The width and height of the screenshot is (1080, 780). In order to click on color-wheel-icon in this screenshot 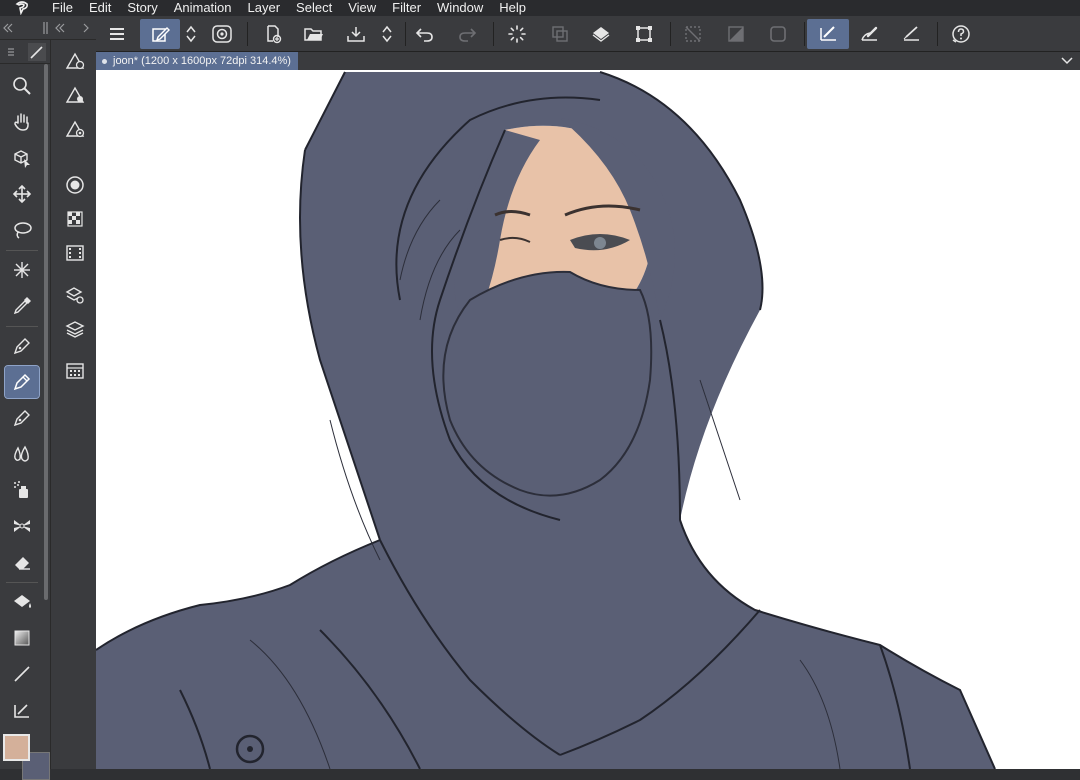, I will do `click(75, 185)`.